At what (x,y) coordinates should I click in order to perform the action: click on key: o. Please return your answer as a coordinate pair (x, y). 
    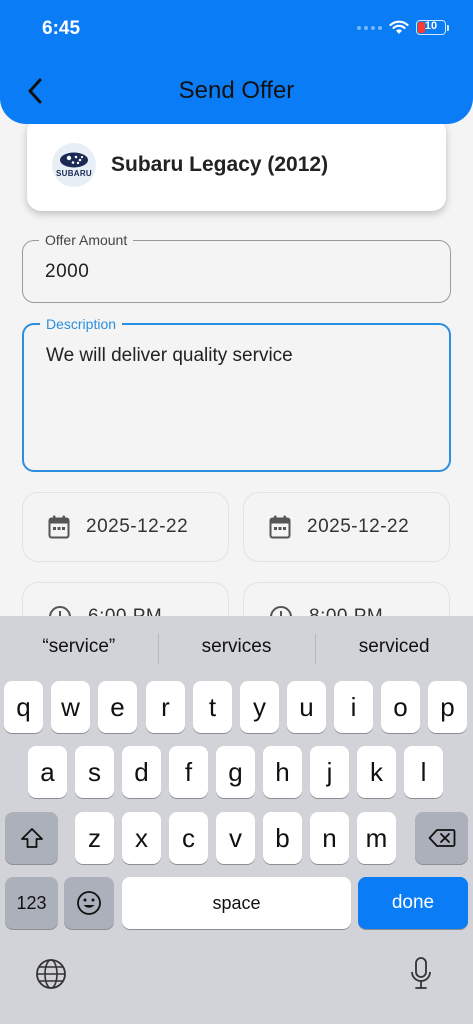
    Looking at the image, I should click on (400, 707).